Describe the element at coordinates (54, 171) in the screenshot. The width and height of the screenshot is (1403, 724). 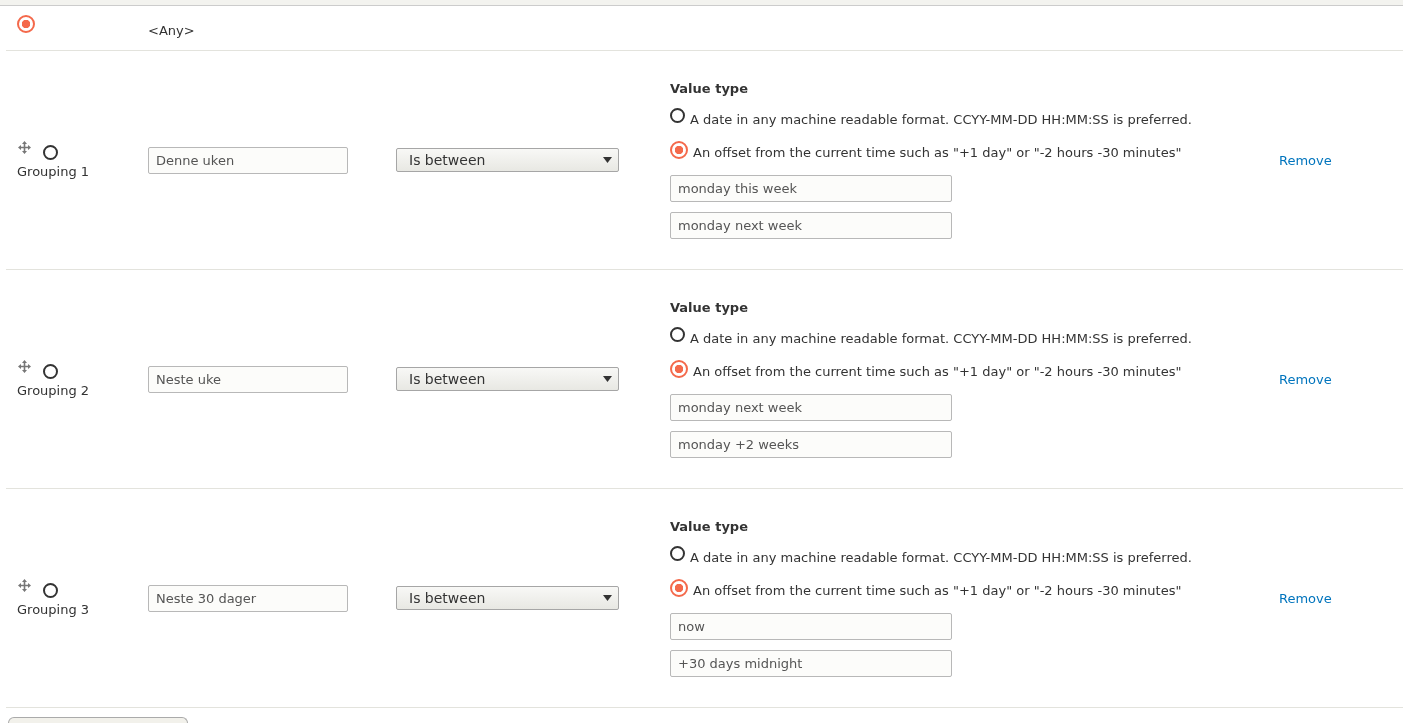
I see `grouping-label: Grouping 1` at that location.